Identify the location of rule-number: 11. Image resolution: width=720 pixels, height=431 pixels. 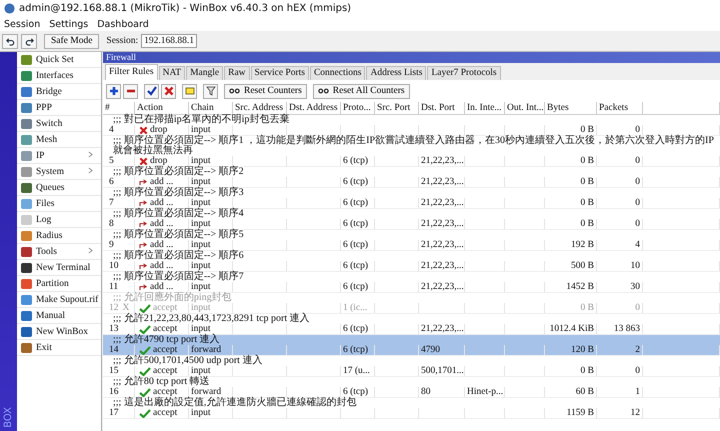
(113, 287).